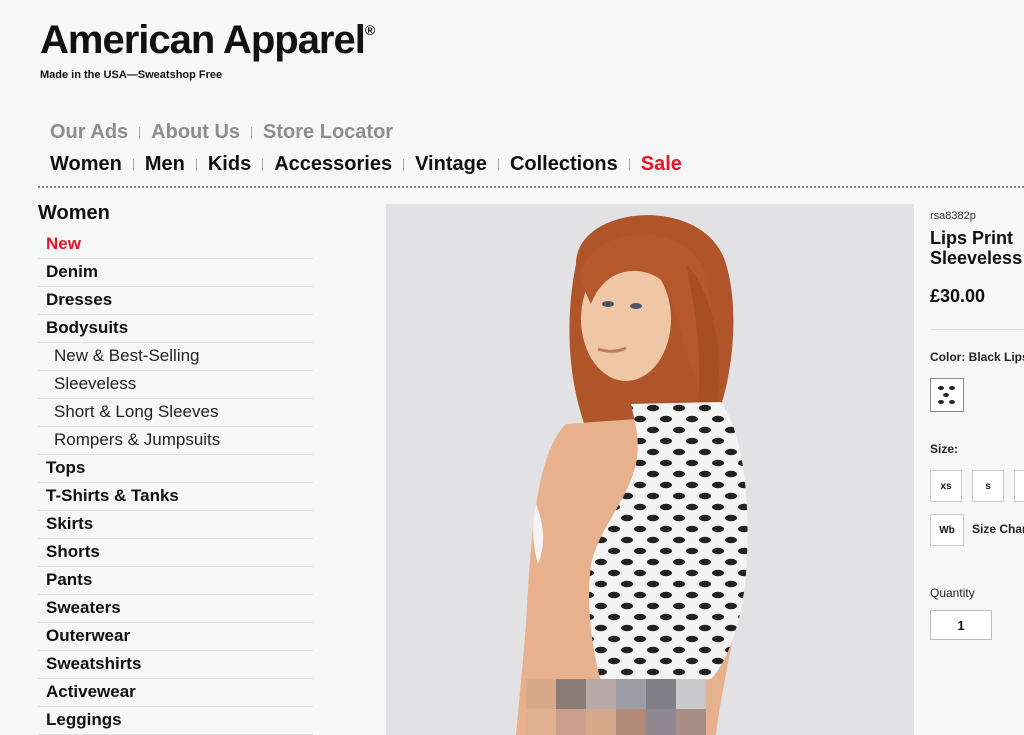  I want to click on size-option-s: s, so click(988, 486).